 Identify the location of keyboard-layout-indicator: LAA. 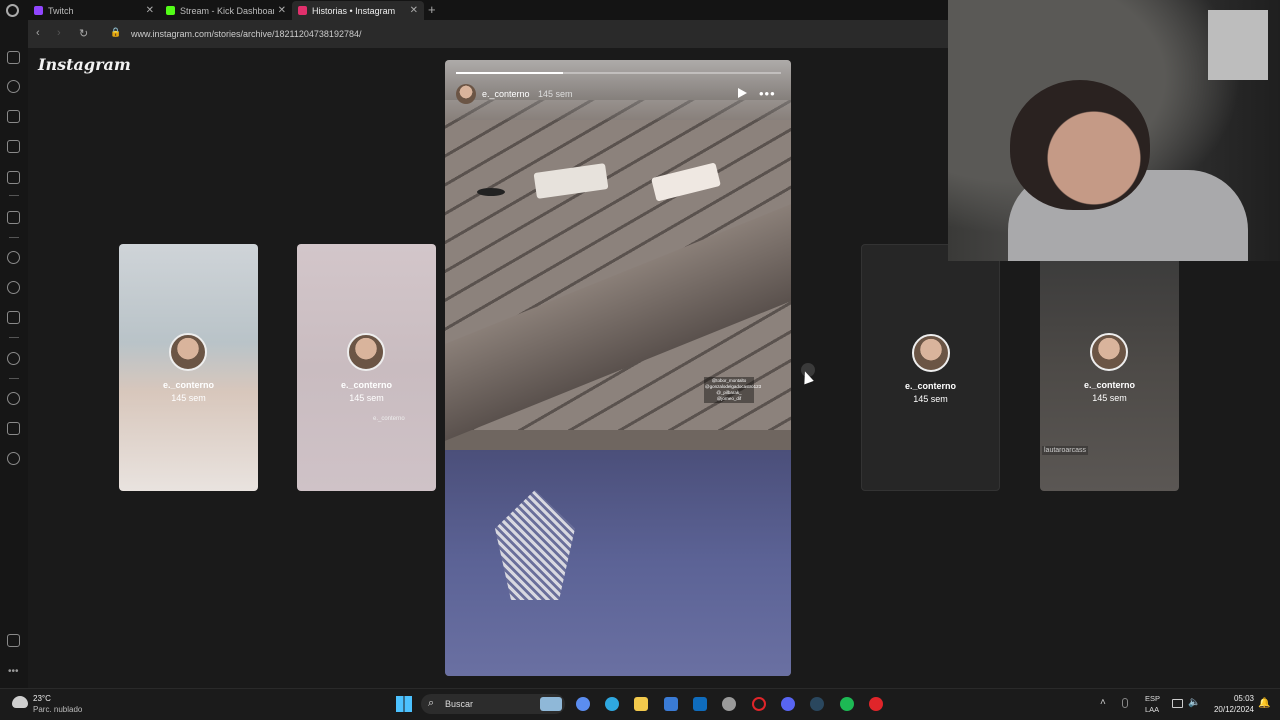
(1152, 709).